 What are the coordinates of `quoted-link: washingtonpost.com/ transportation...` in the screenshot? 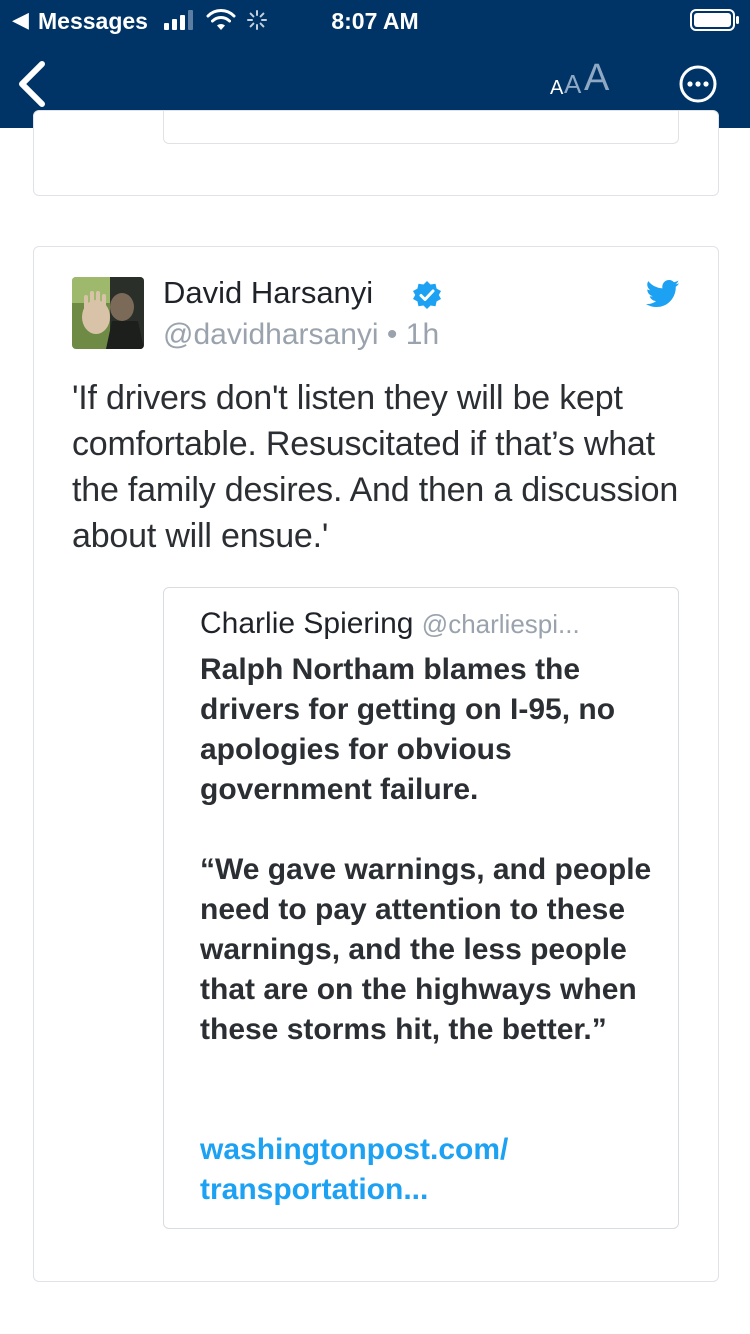 It's located at (430, 1170).